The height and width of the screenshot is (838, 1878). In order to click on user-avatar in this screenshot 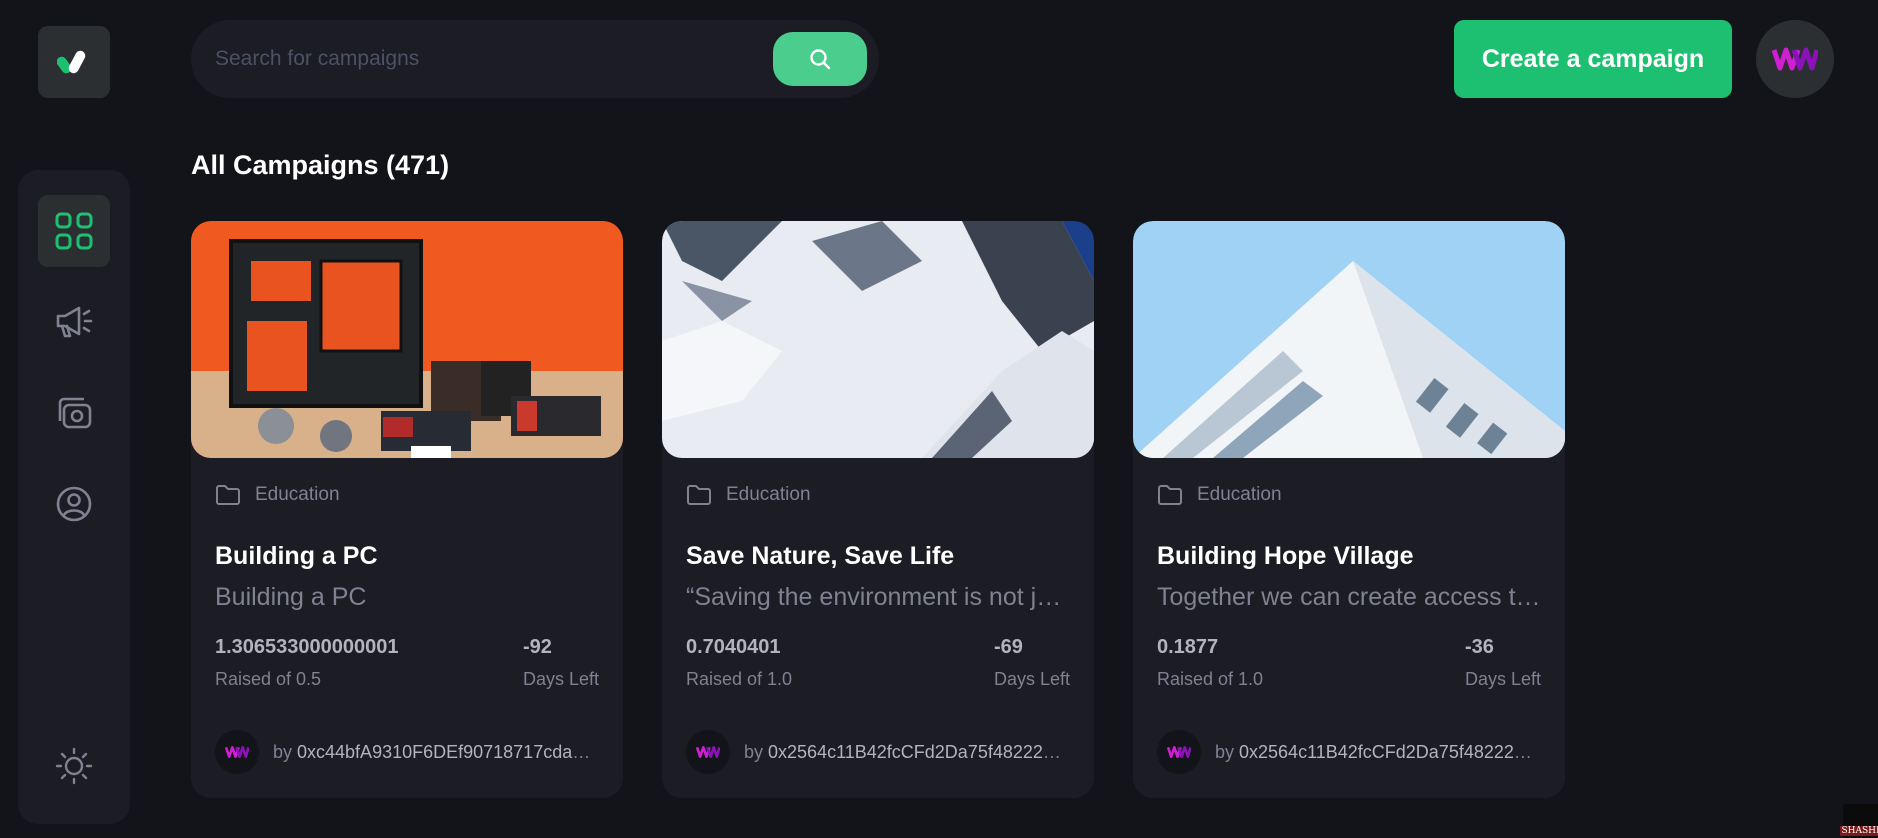, I will do `click(1795, 59)`.